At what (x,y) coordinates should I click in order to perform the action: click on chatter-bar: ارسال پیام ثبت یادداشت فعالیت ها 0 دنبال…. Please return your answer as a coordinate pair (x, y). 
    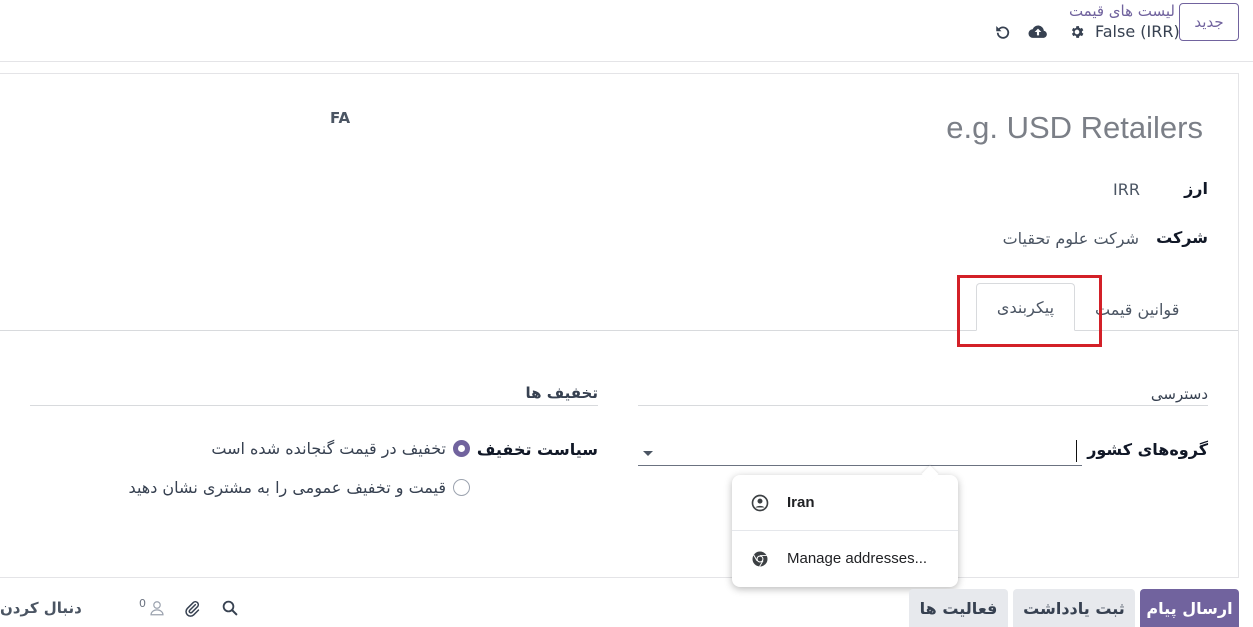
    Looking at the image, I should click on (626, 607).